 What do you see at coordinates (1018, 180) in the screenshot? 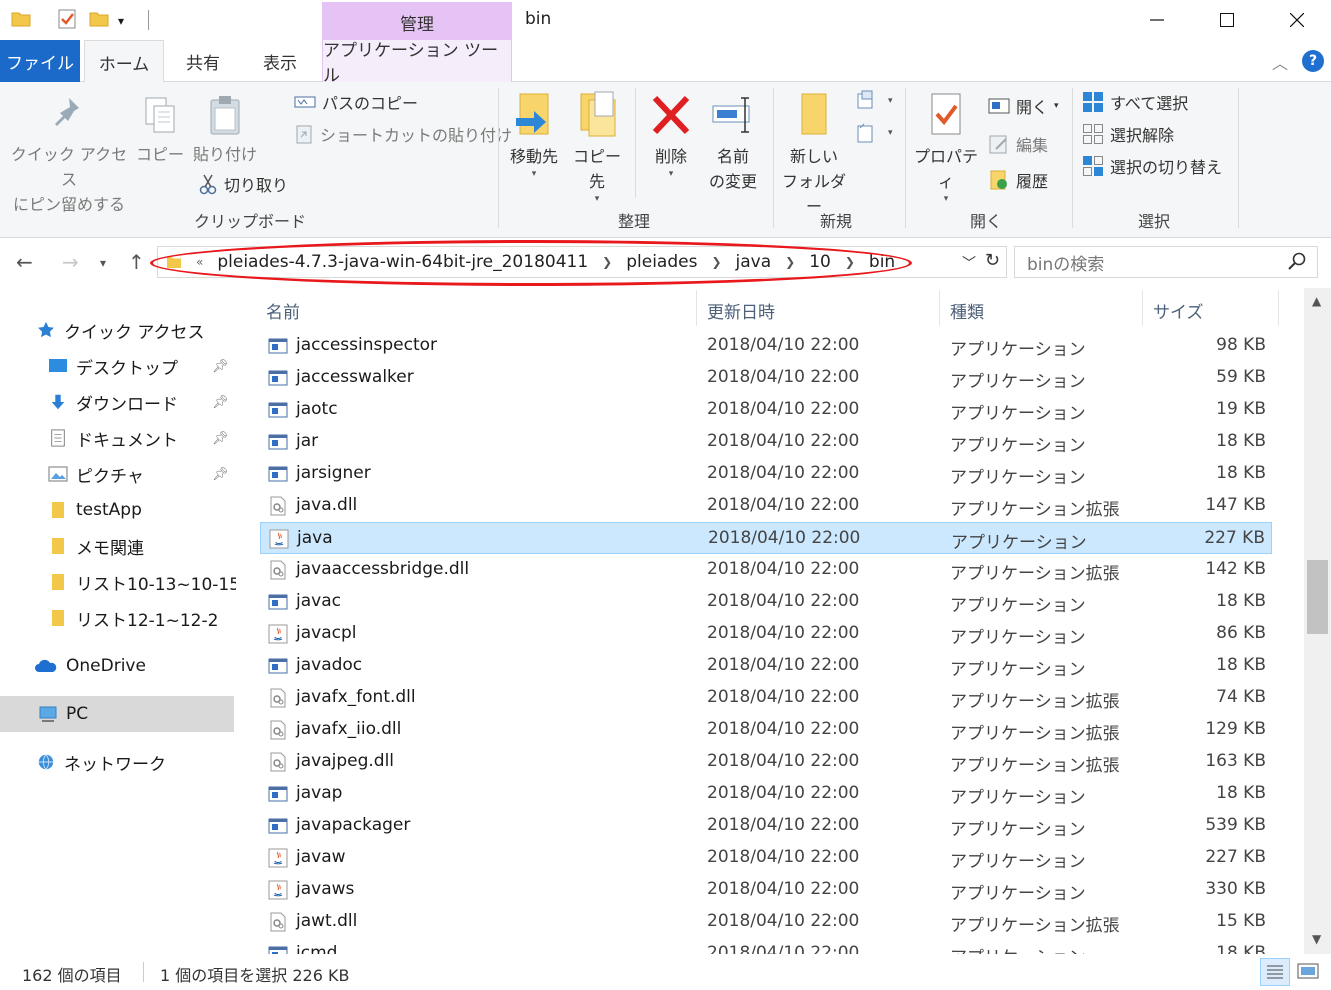
I see `history-button: 履歴` at bounding box center [1018, 180].